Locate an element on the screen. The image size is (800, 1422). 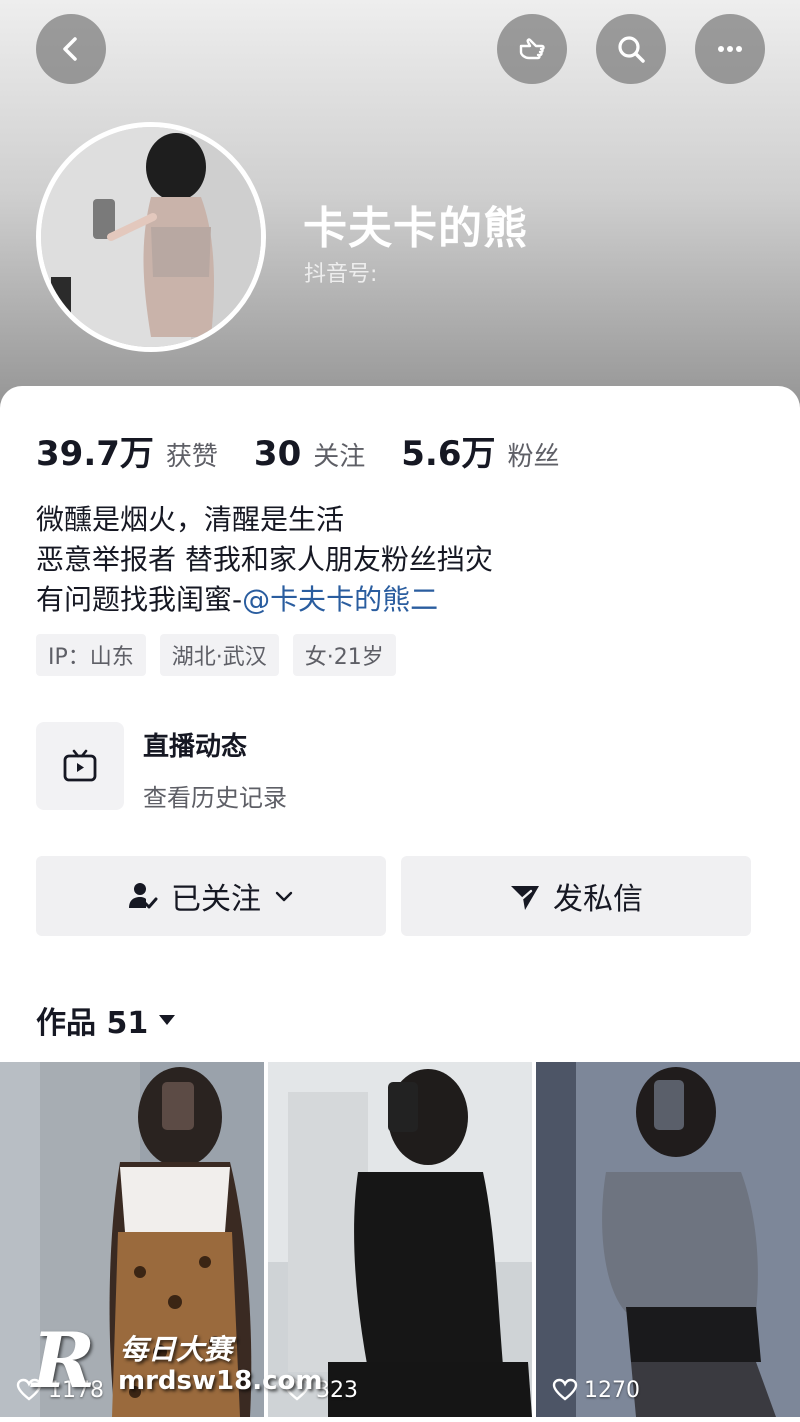
tag-location: 湖北·武汉 is located at coordinates (219, 655).